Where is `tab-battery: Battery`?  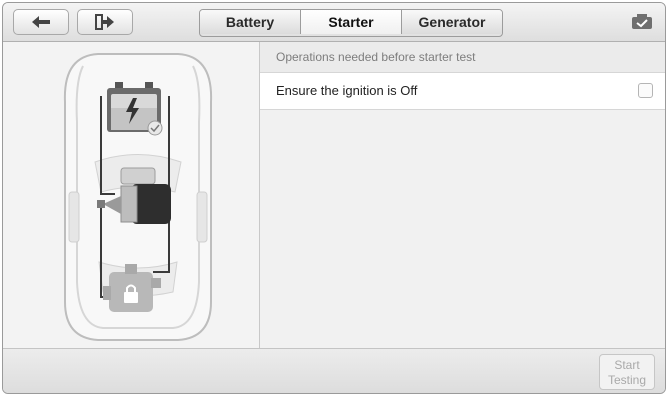
tab-battery: Battery is located at coordinates (250, 22).